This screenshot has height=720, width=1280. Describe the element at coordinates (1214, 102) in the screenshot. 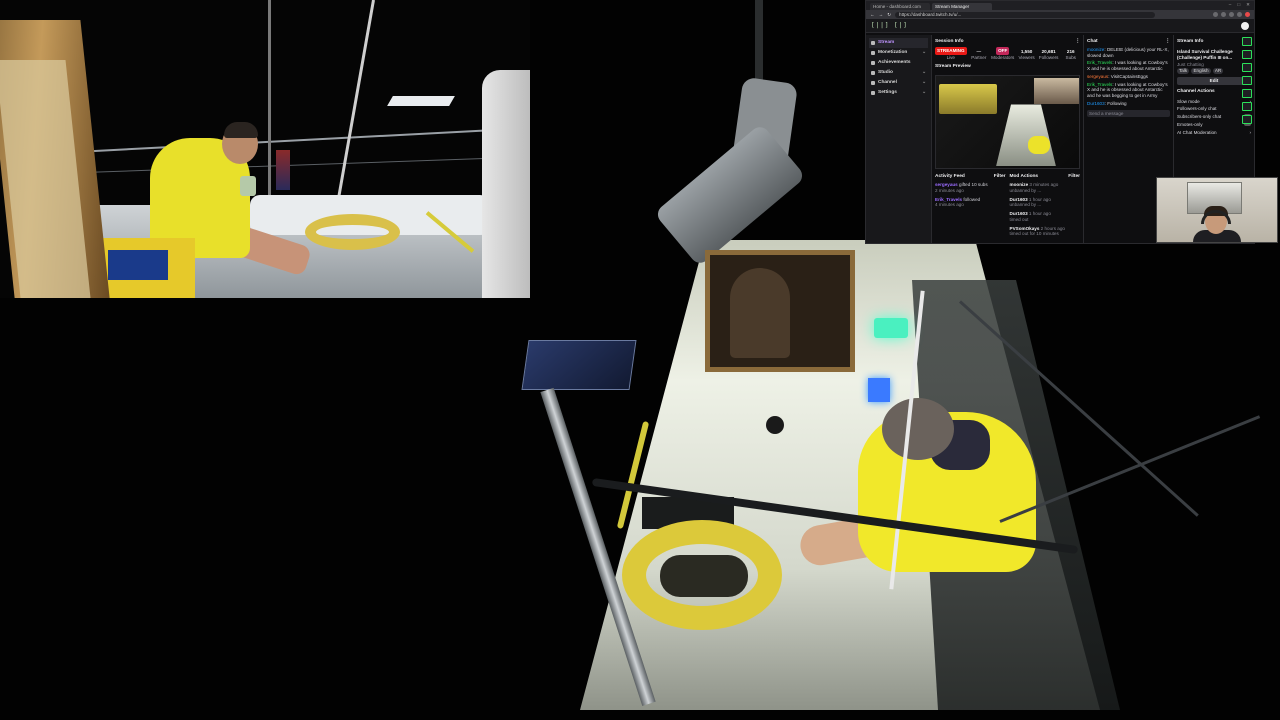

I see `channel-action-slow-mode: Slow mode ›` at that location.